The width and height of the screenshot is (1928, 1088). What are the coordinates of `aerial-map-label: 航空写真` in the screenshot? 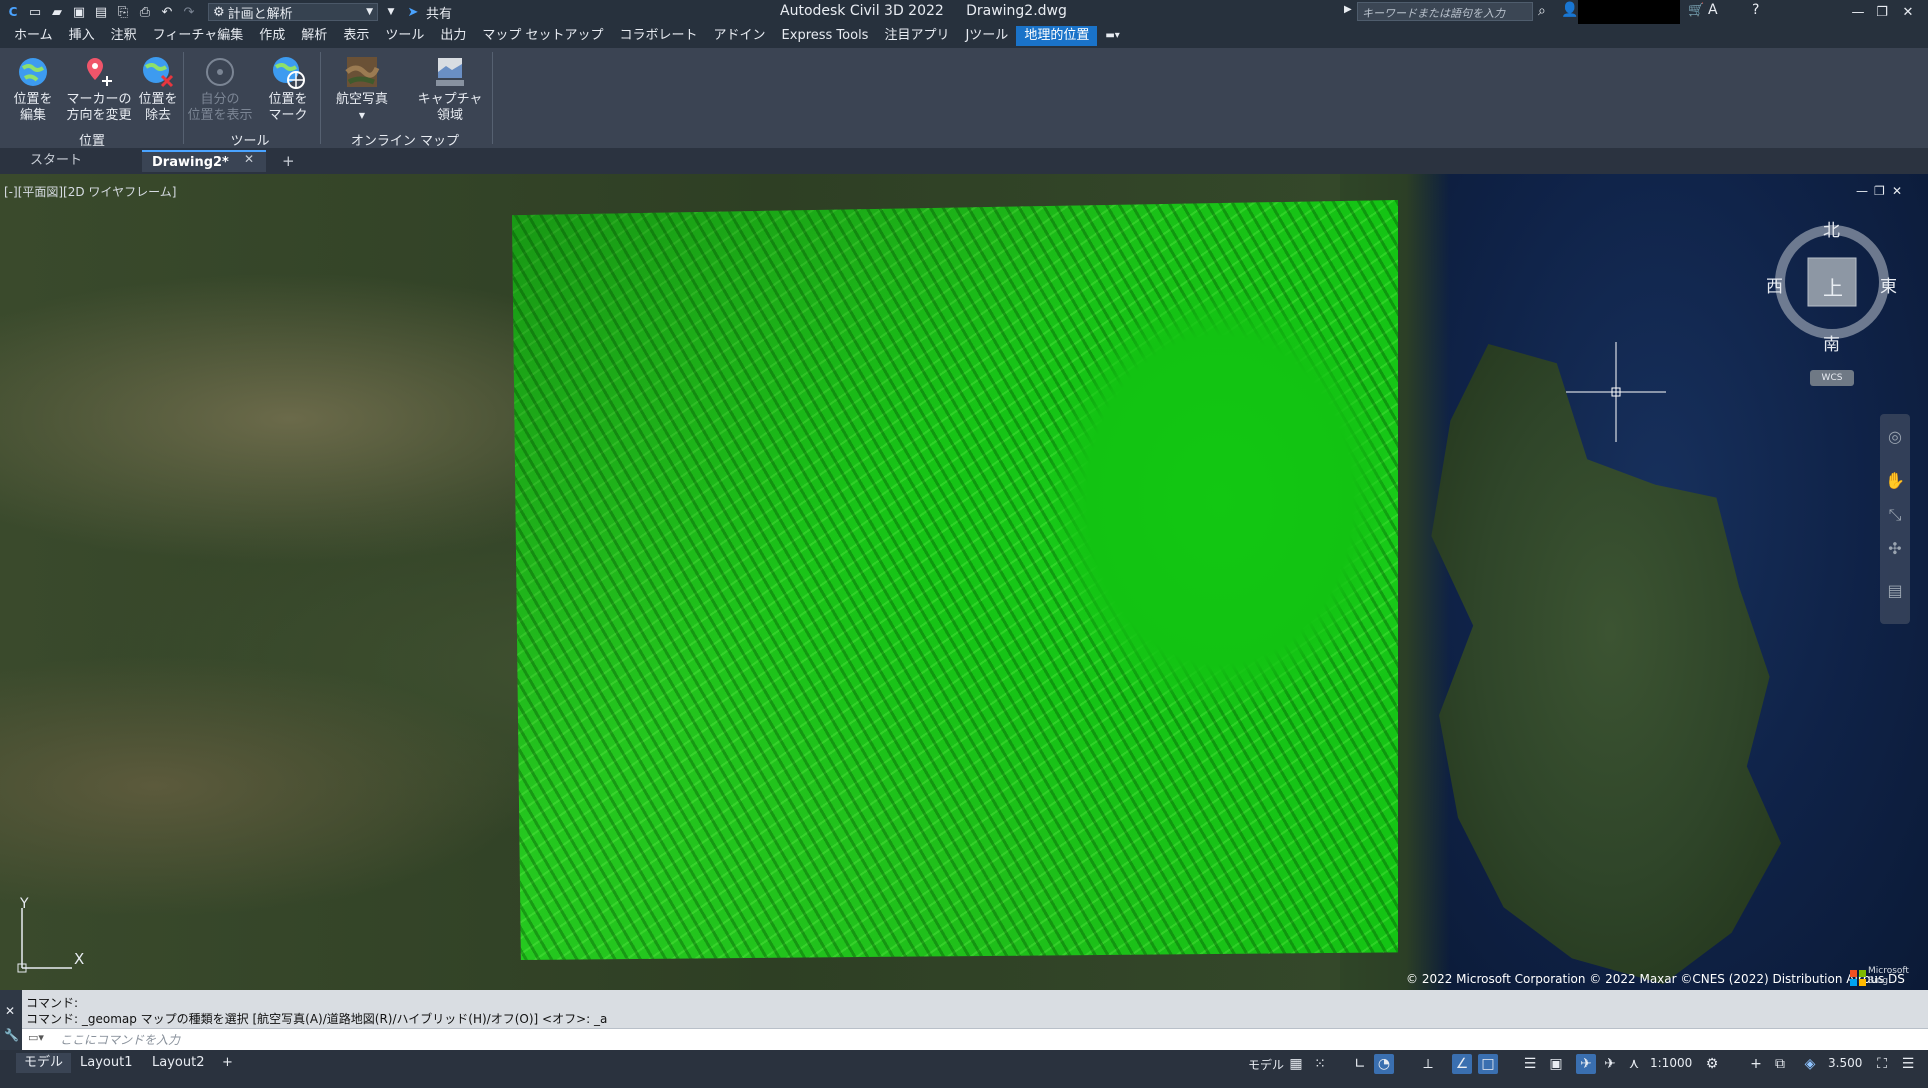 It's located at (361, 99).